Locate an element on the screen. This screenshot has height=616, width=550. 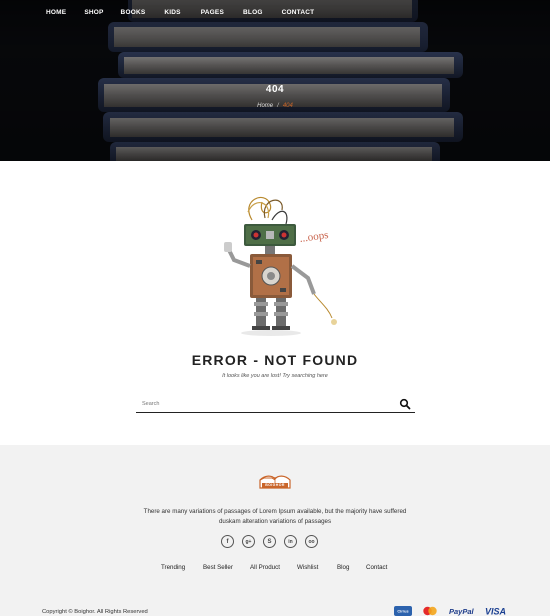
search-input is located at coordinates (262, 404).